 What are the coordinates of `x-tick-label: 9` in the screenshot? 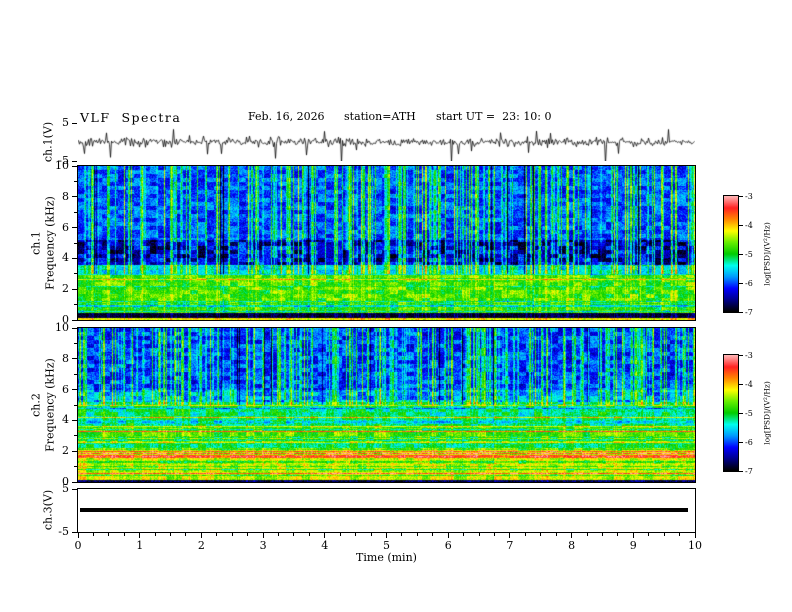 It's located at (633, 545).